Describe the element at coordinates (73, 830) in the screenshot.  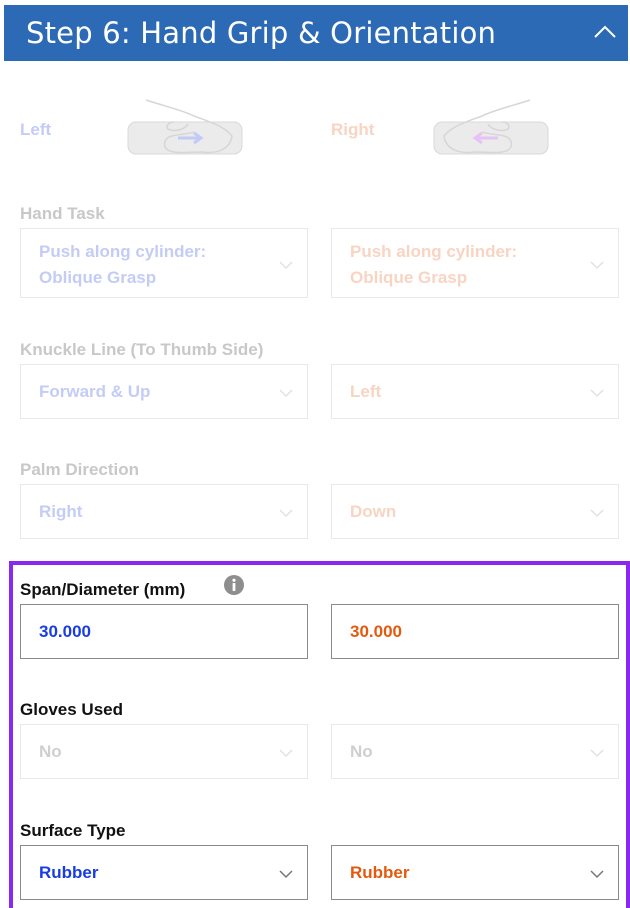
I see `surface-type-label: Surface Type` at that location.